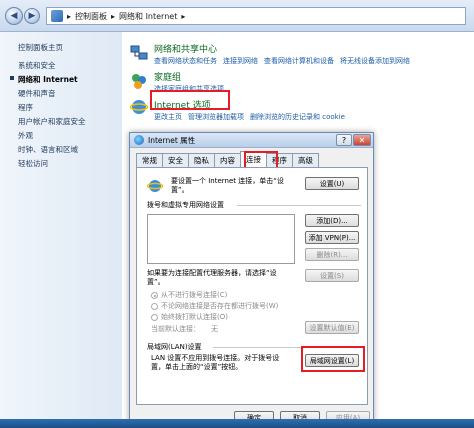  I want to click on category-title: 家庭组, so click(167, 76).